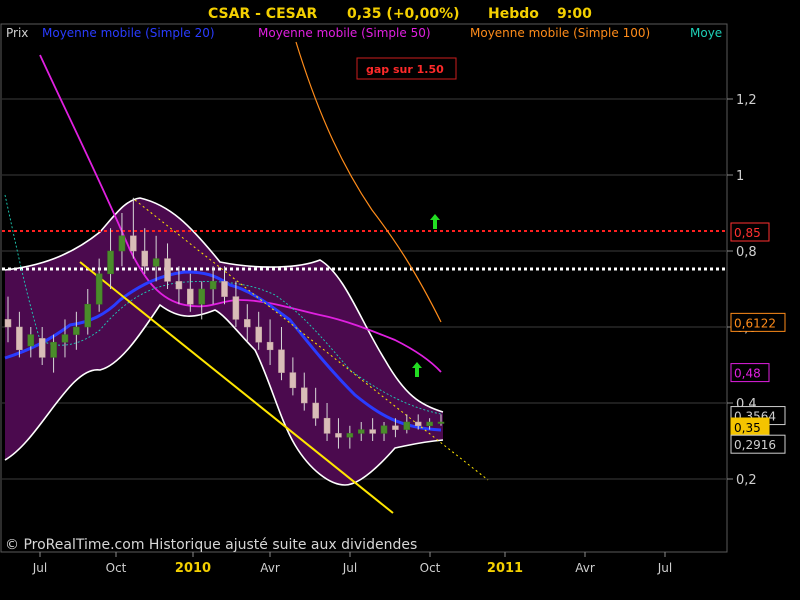 The image size is (800, 600). What do you see at coordinates (505, 568) in the screenshot?
I see `x-tick-label: 2011` at bounding box center [505, 568].